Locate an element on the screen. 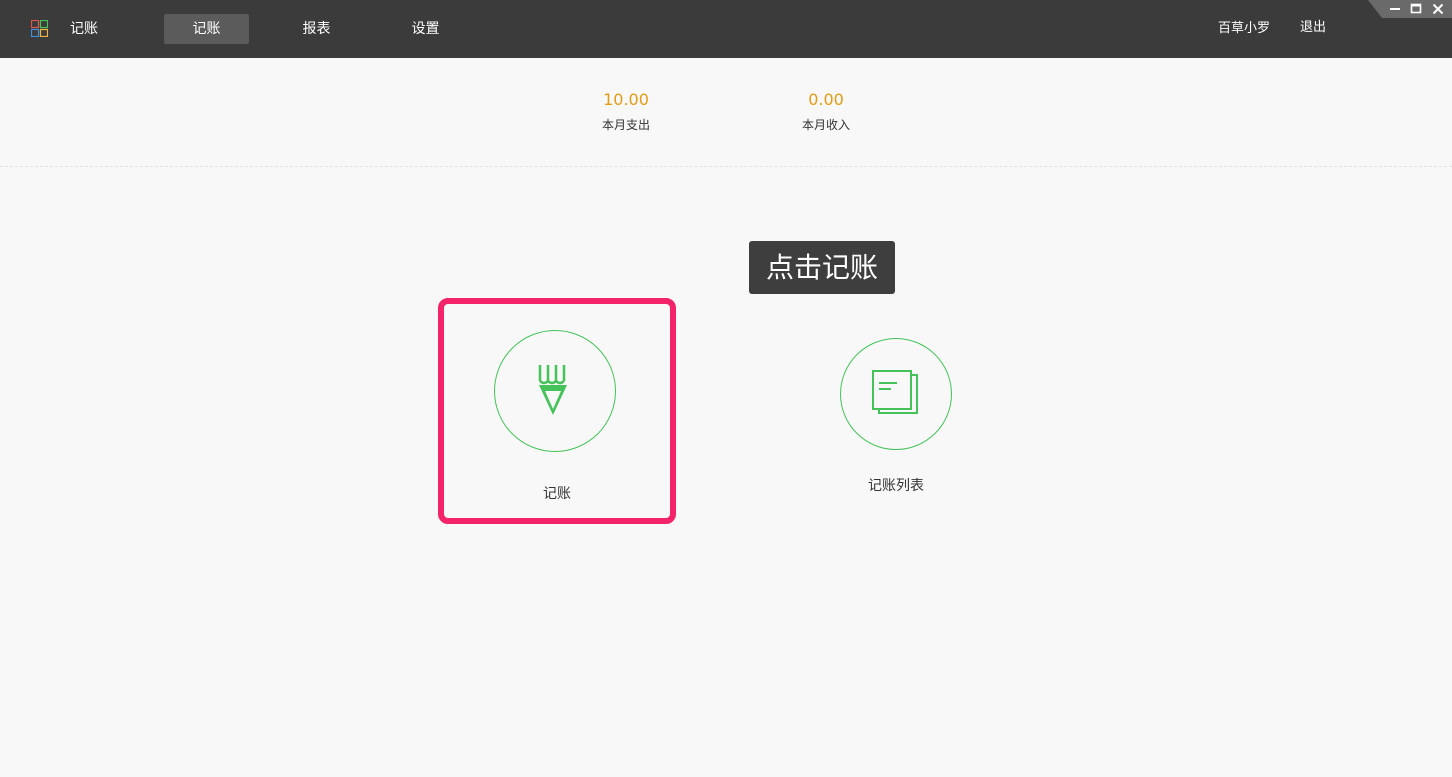 This screenshot has height=777, width=1452. pencil-icon is located at coordinates (552, 390).